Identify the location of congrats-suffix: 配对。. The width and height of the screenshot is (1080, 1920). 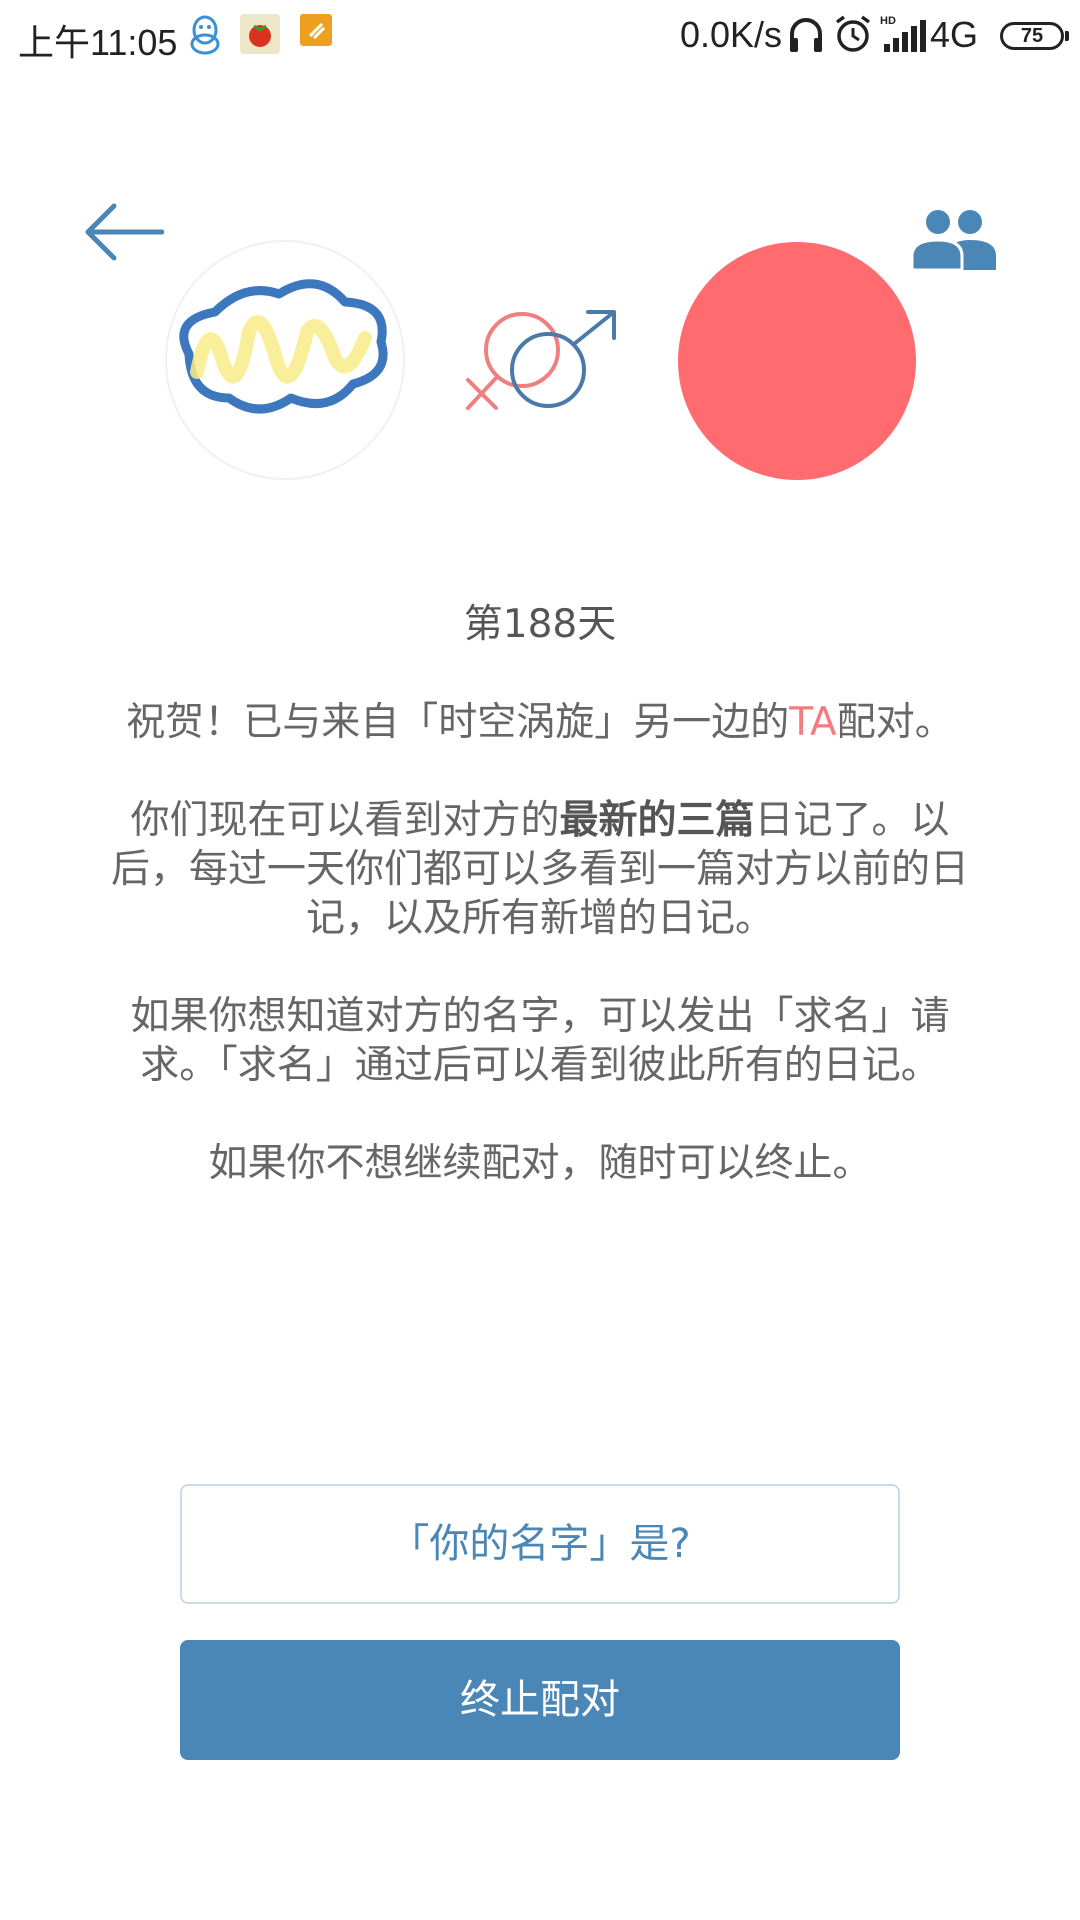
(895, 722).